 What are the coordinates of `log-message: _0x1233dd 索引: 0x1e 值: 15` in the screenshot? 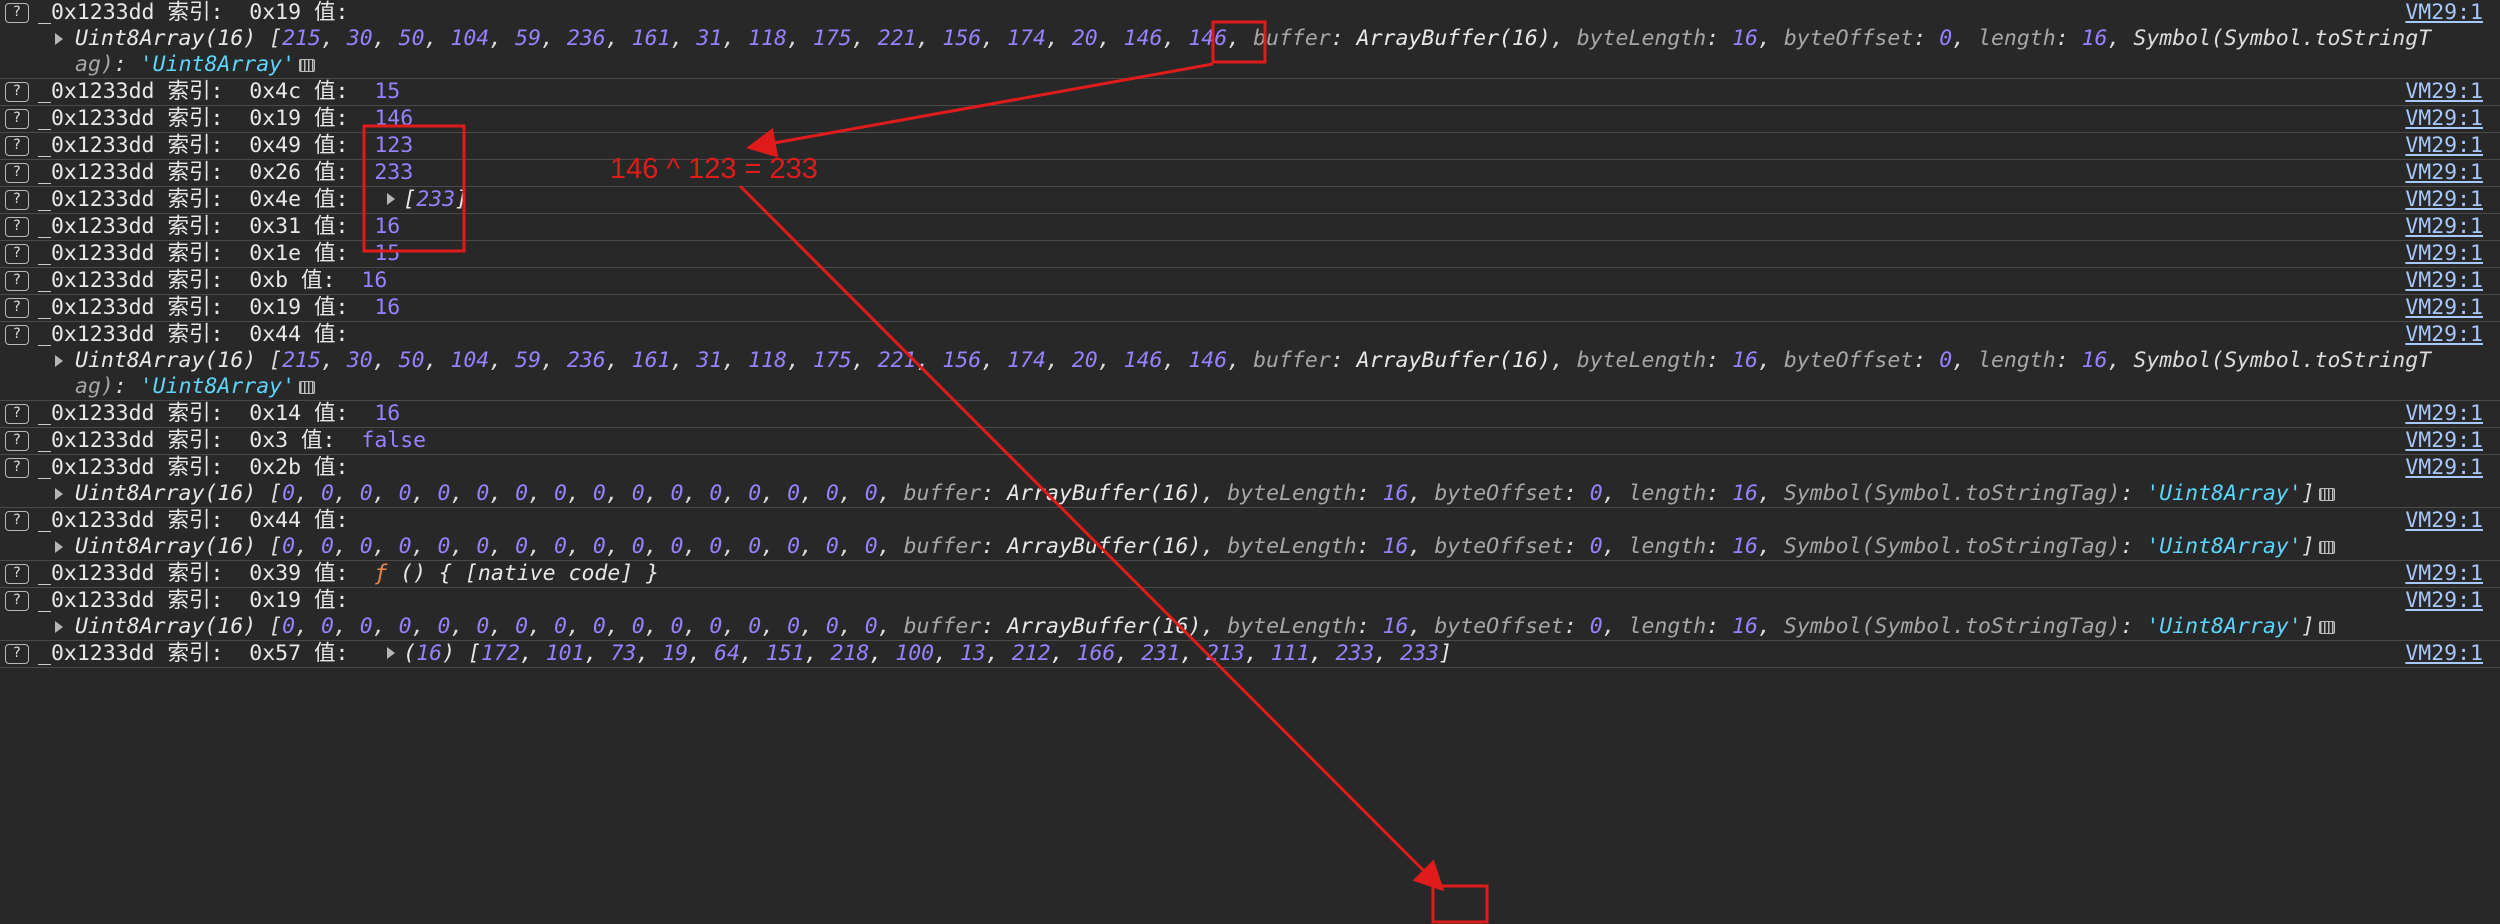 It's located at (219, 253).